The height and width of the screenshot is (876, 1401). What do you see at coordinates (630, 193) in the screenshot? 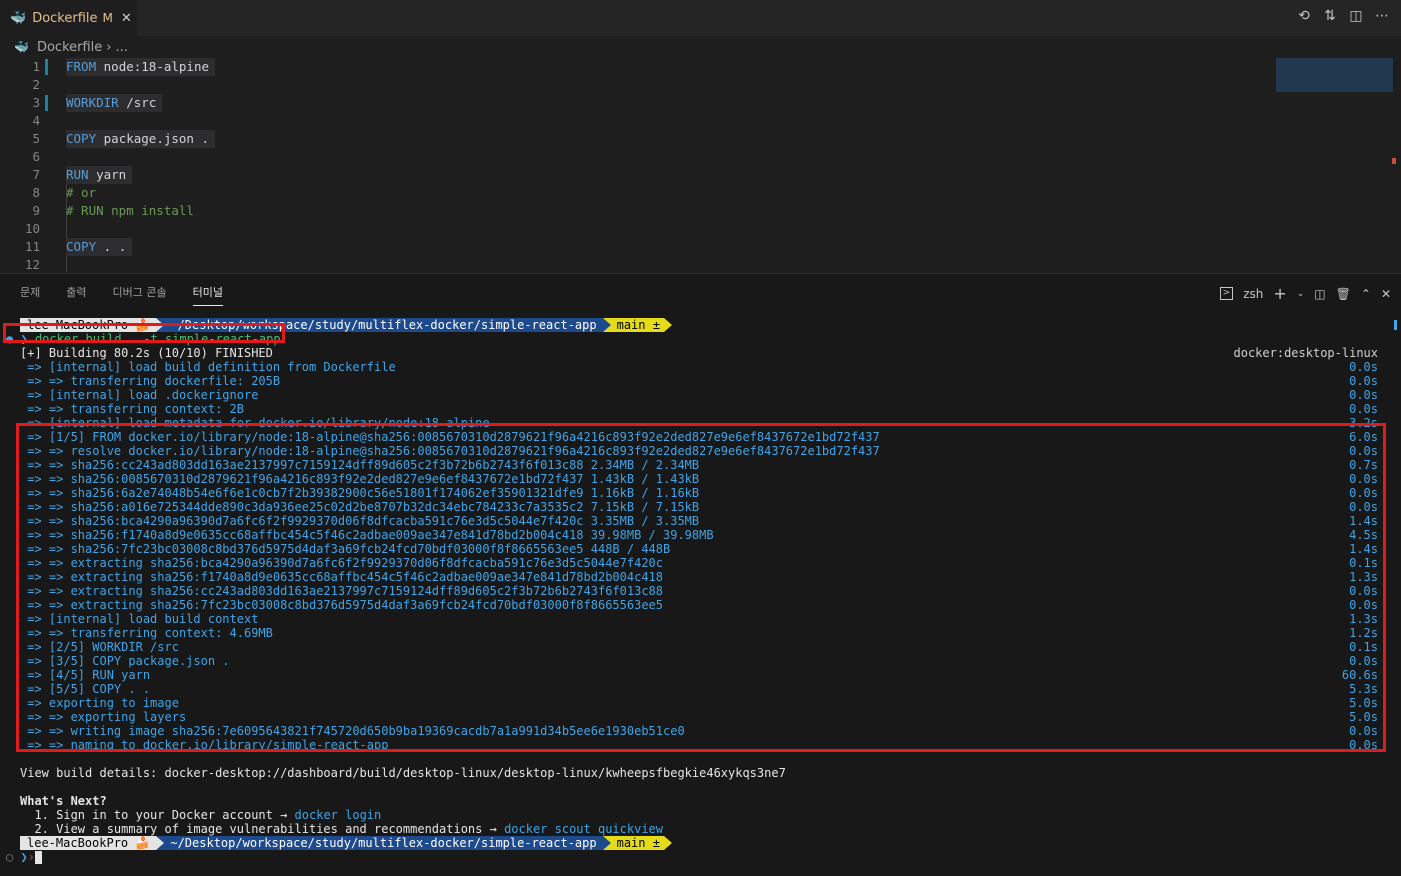
I see `code-line: 8 # or` at bounding box center [630, 193].